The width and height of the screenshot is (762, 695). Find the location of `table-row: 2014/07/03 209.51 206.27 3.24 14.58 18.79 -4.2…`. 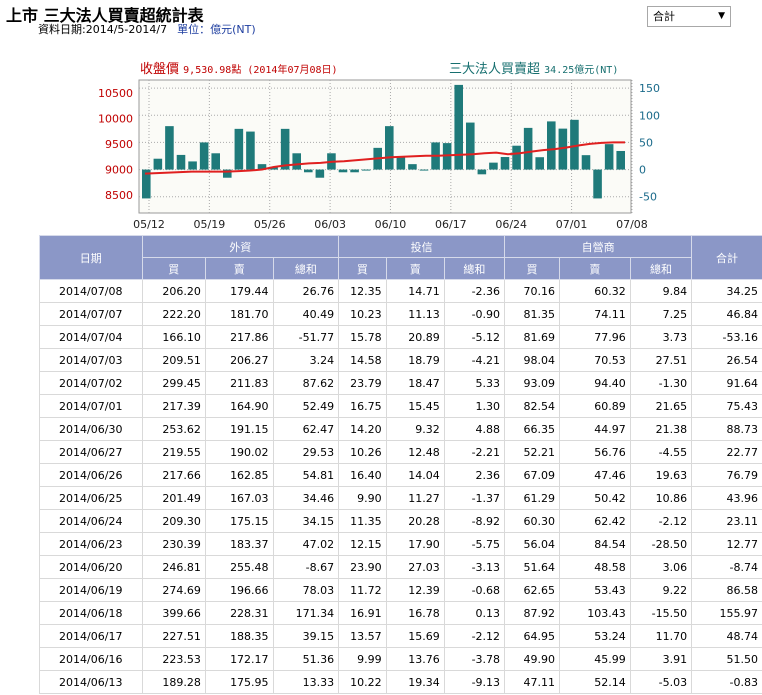

table-row: 2014/07/03 209.51 206.27 3.24 14.58 18.79 -4.2… is located at coordinates (400, 360).